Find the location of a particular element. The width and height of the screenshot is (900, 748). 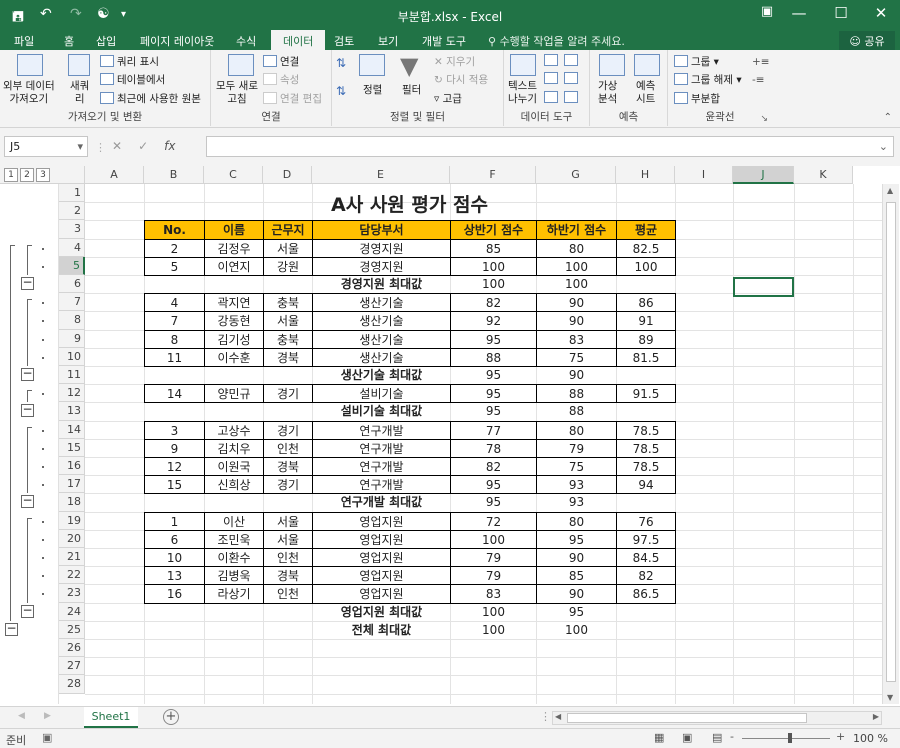

tab-page-layout: 페이지 레이아웃 is located at coordinates (177, 41).